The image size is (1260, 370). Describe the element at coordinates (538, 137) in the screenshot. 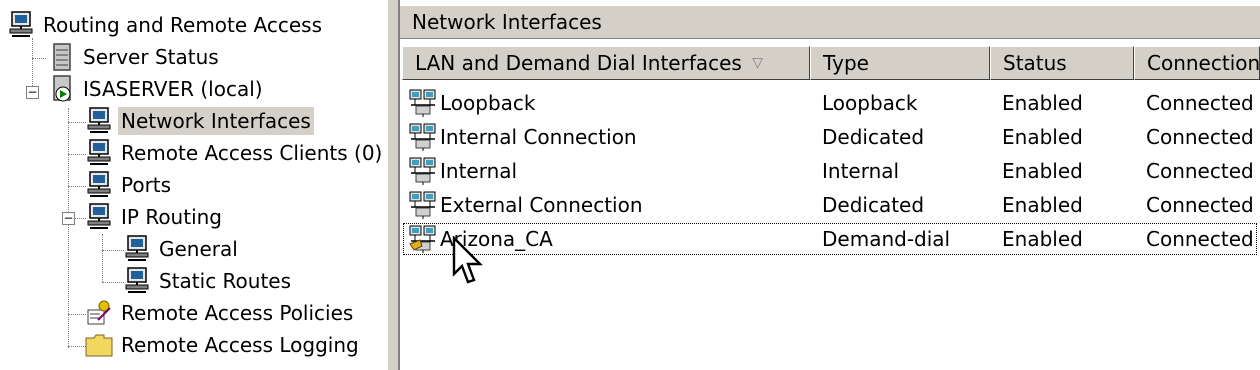

I see `row-name: Internal Connection` at that location.